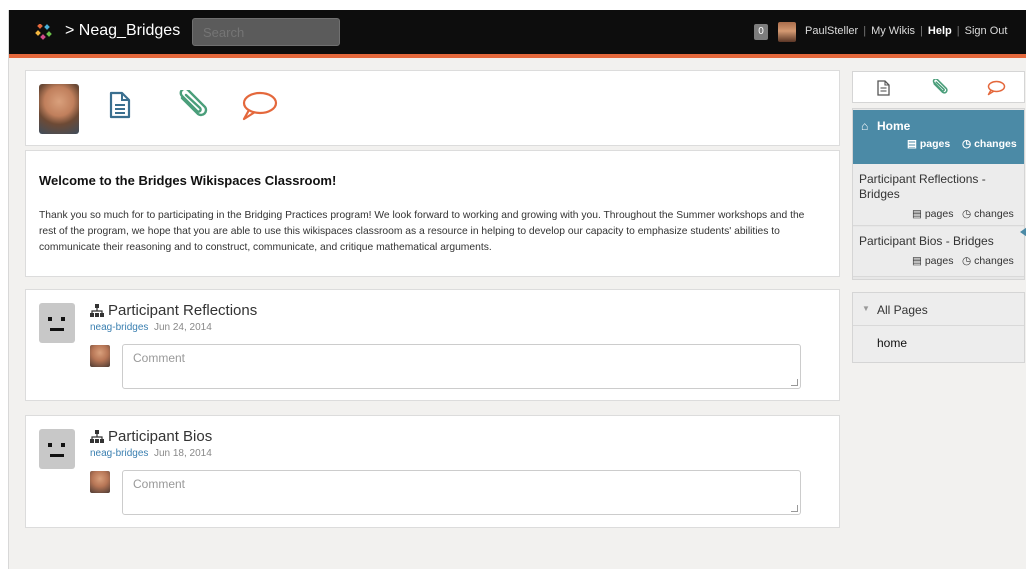 The width and height of the screenshot is (1026, 569). I want to click on triangle-down-icon: ▼, so click(866, 308).